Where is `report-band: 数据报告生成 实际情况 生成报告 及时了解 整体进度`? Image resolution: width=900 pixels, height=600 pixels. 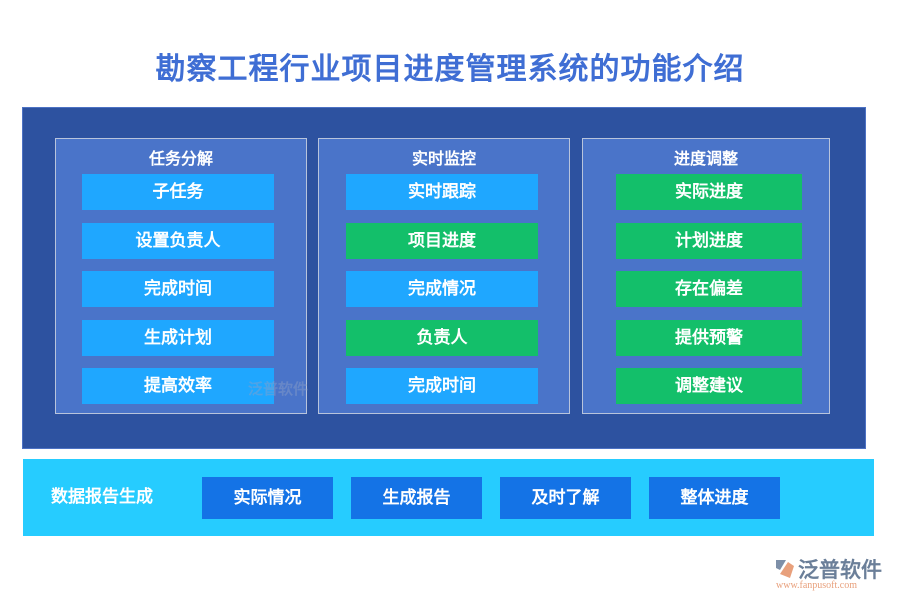
report-band: 数据报告生成 实际情况 生成报告 及时了解 整体进度 is located at coordinates (448, 497).